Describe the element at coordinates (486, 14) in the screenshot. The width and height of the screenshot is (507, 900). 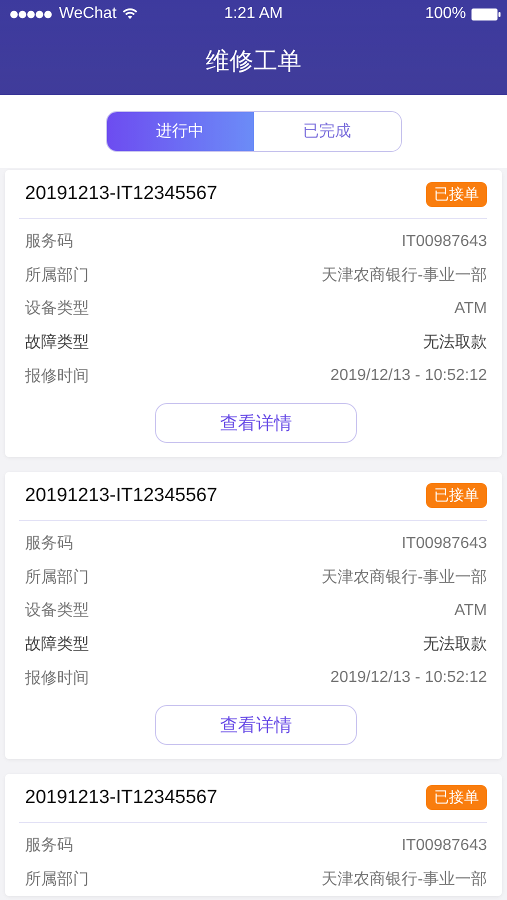
I see `battery-icon` at that location.